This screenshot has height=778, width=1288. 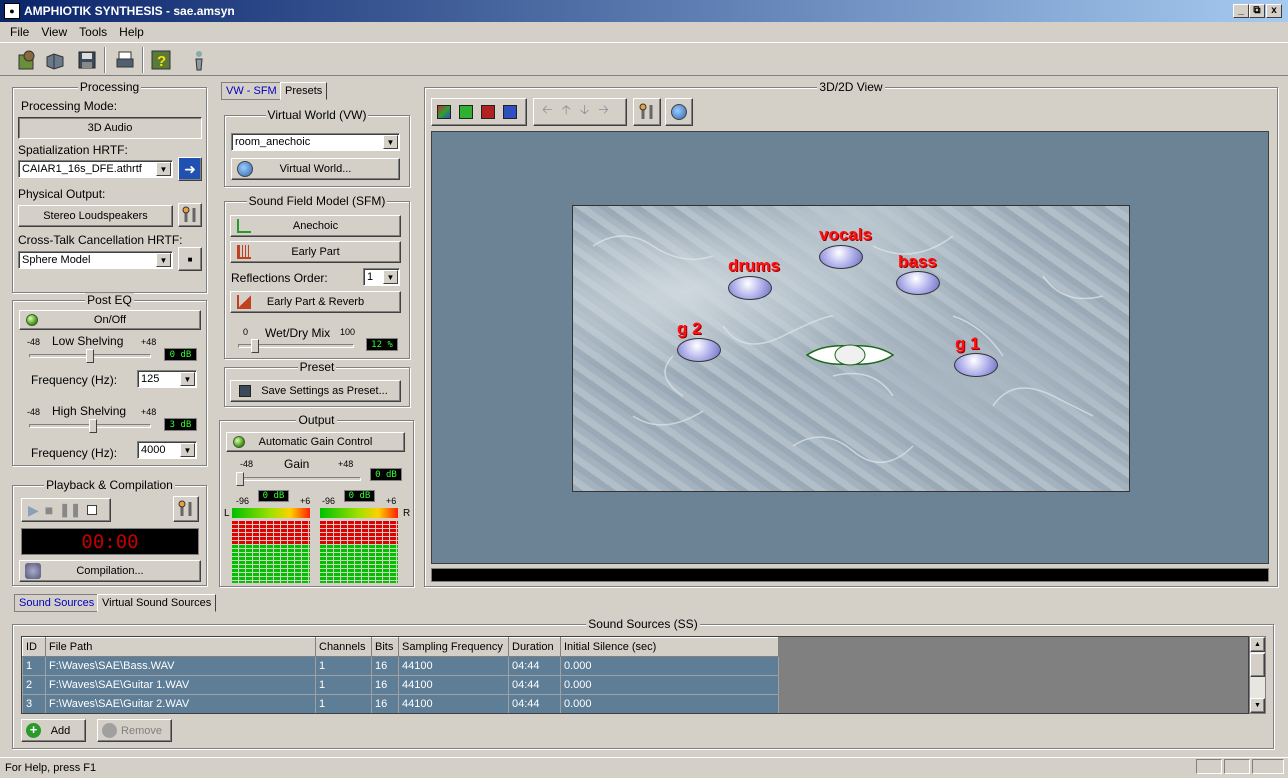 I want to click on high-shelving-value: 3 dB, so click(x=180, y=424).